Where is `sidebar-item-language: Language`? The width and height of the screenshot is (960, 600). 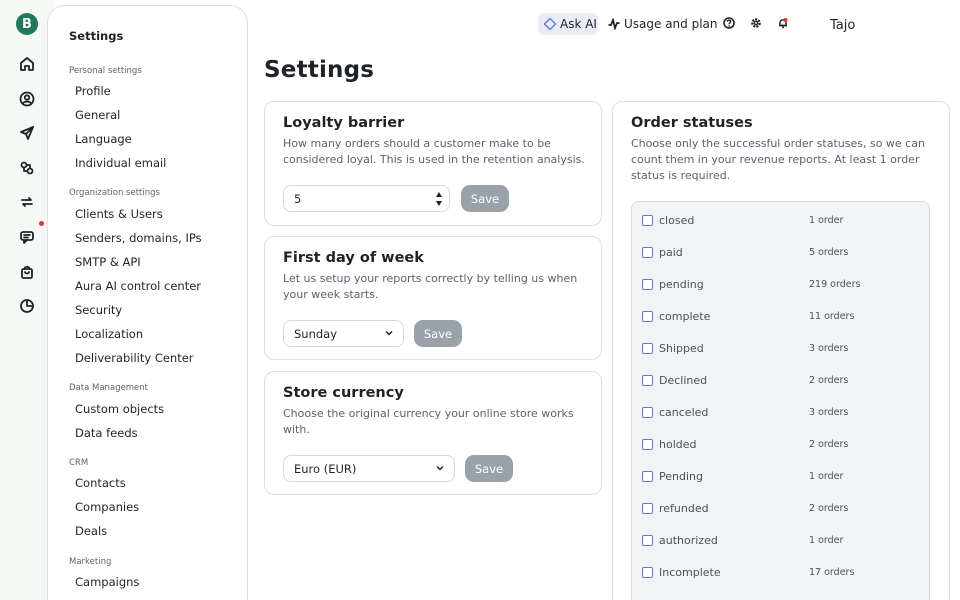 sidebar-item-language: Language is located at coordinates (103, 139).